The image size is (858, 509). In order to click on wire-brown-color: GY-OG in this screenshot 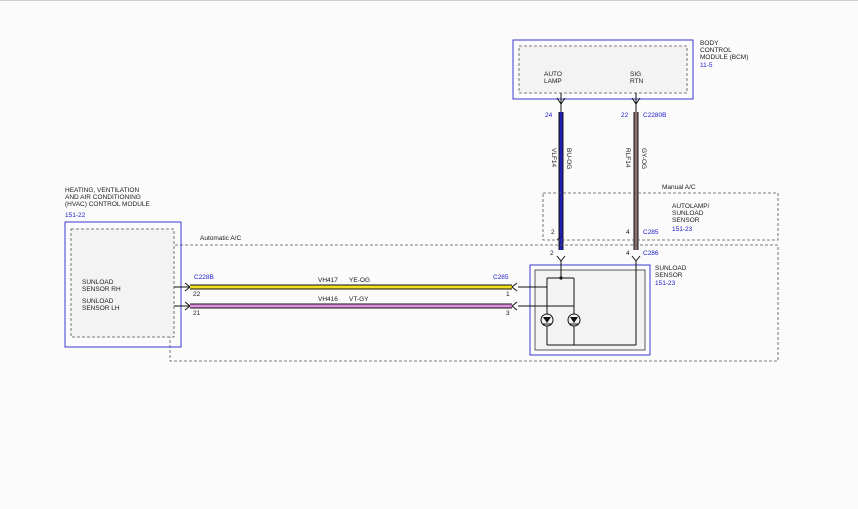, I will do `click(643, 158)`.